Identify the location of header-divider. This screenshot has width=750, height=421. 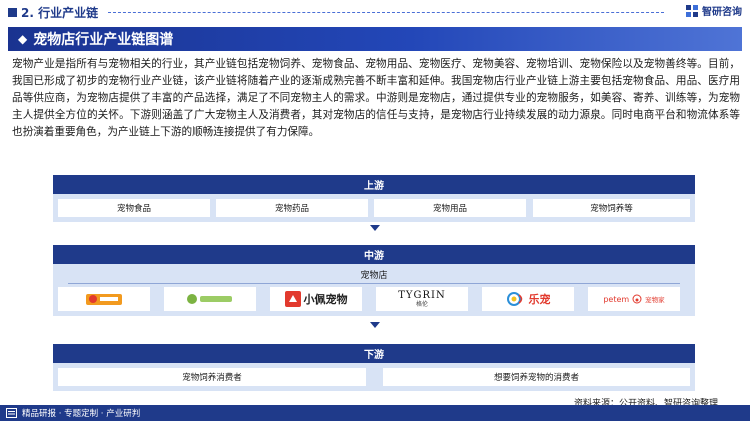
(386, 12).